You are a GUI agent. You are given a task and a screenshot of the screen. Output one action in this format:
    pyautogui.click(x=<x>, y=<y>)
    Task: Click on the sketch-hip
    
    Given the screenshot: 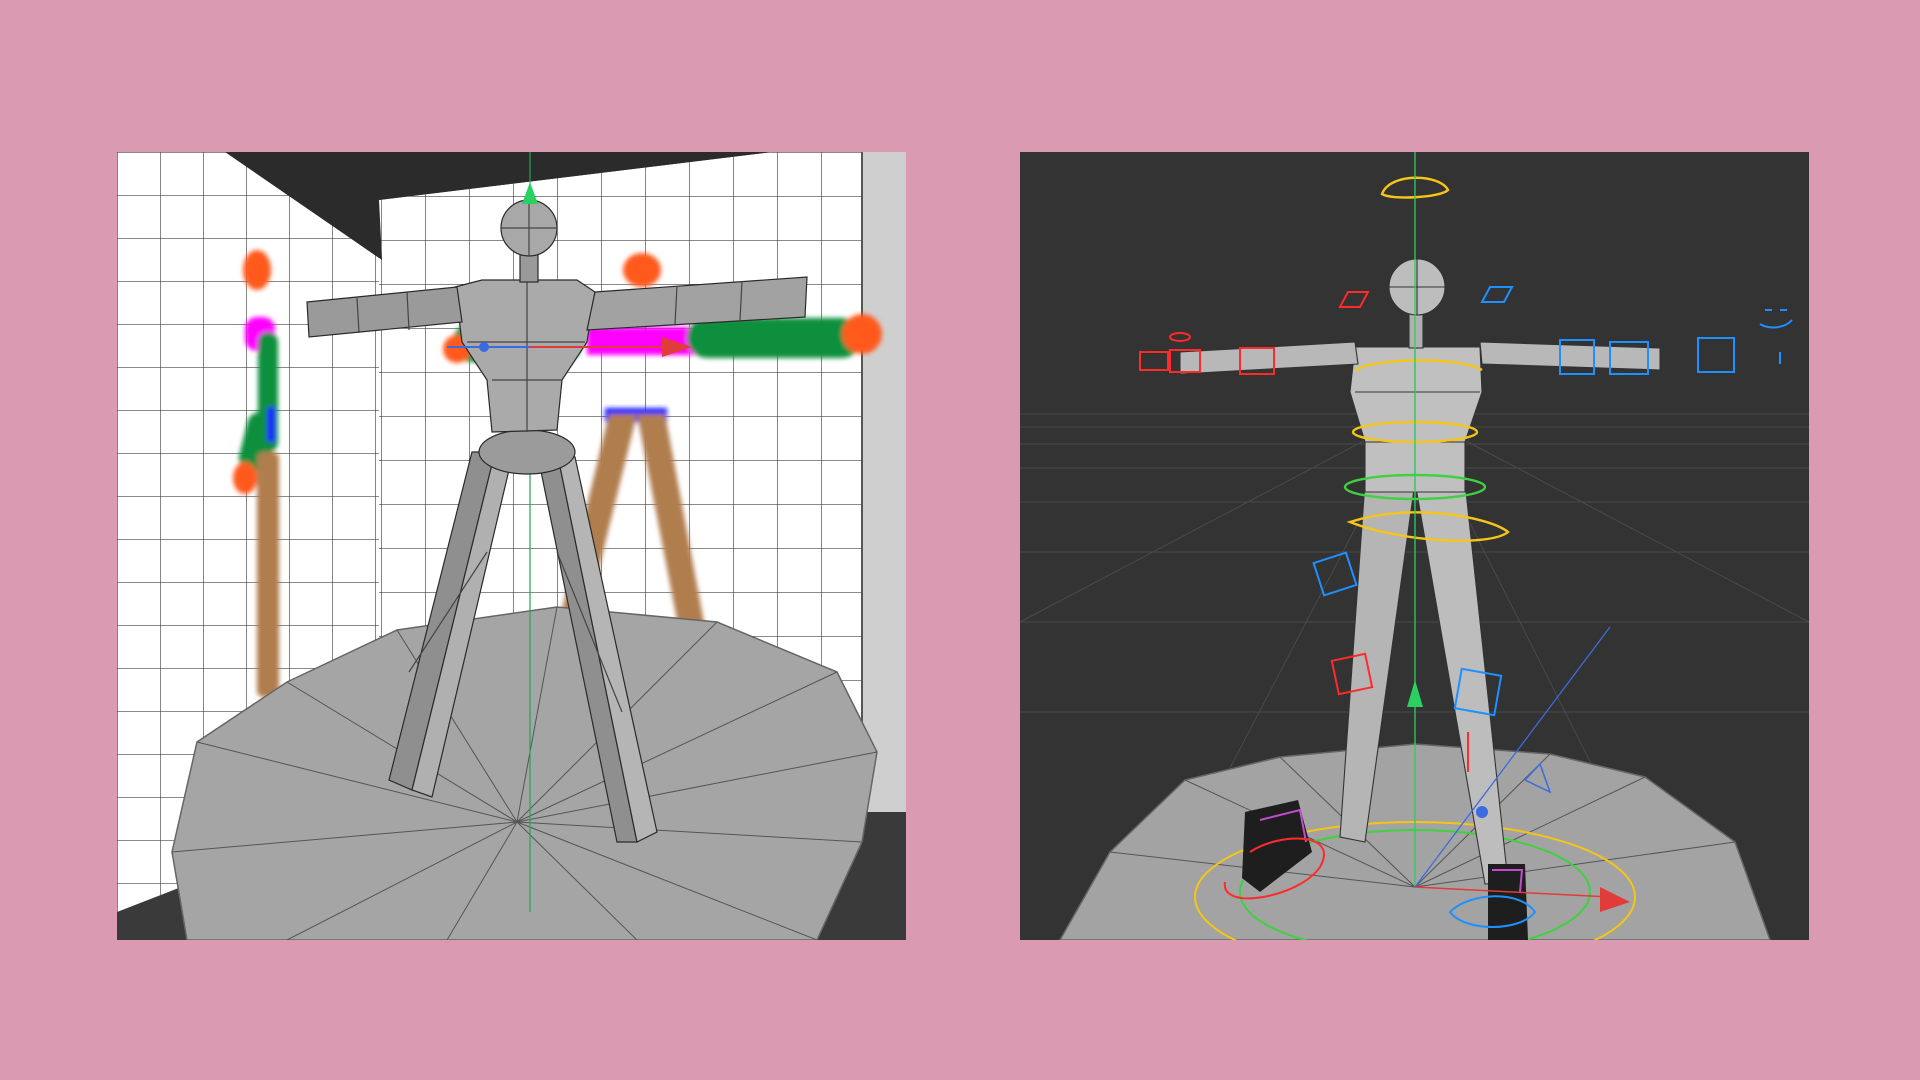 What is the action you would take?
    pyautogui.click(x=271, y=424)
    